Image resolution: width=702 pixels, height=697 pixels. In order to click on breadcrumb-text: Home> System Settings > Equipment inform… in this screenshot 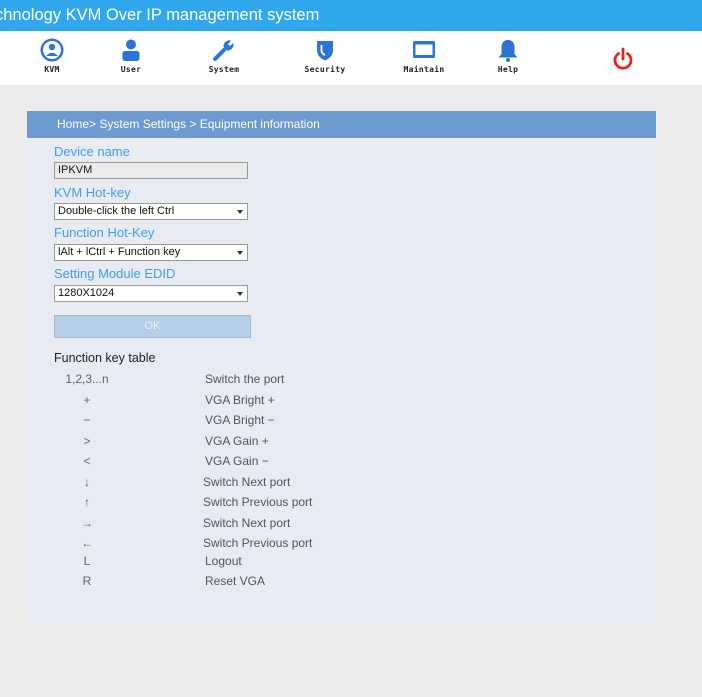, I will do `click(188, 124)`.